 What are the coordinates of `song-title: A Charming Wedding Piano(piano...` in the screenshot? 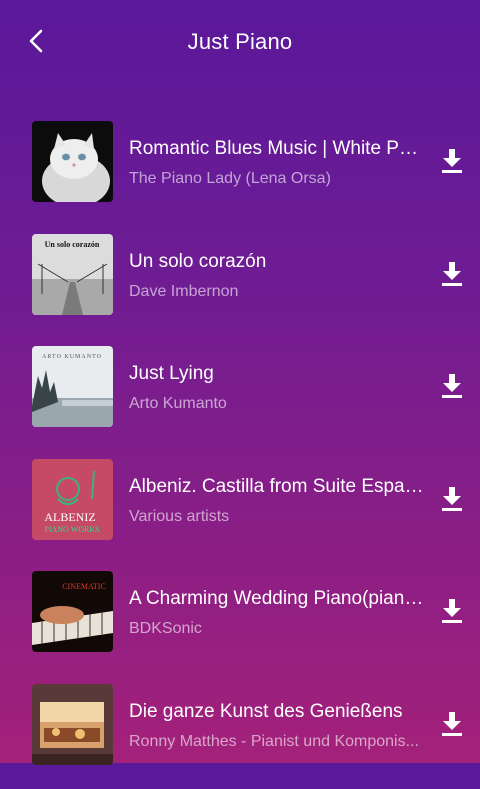 It's located at (277, 599).